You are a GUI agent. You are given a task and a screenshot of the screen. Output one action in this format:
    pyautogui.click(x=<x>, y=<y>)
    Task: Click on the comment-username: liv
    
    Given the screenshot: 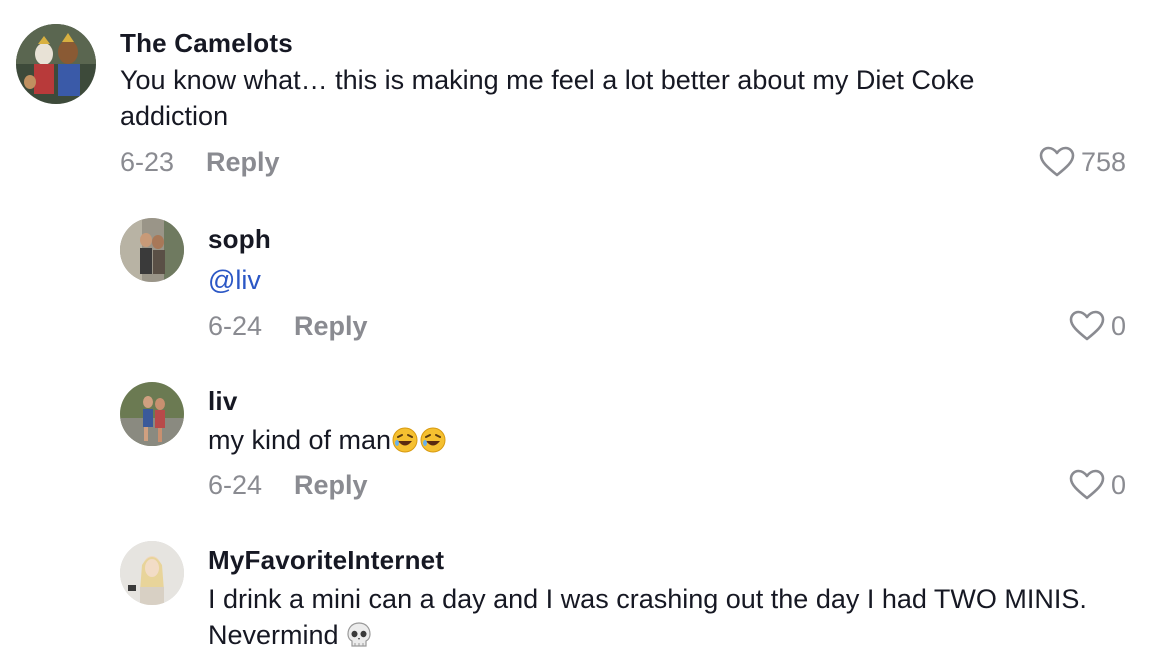 What is the action you would take?
    pyautogui.click(x=658, y=401)
    